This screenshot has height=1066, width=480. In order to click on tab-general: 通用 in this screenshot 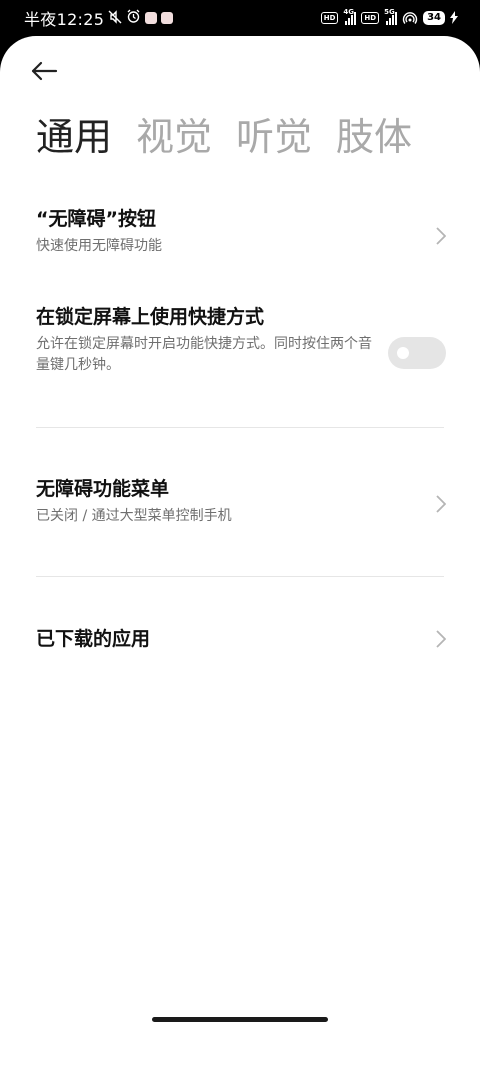, I will do `click(74, 137)`.